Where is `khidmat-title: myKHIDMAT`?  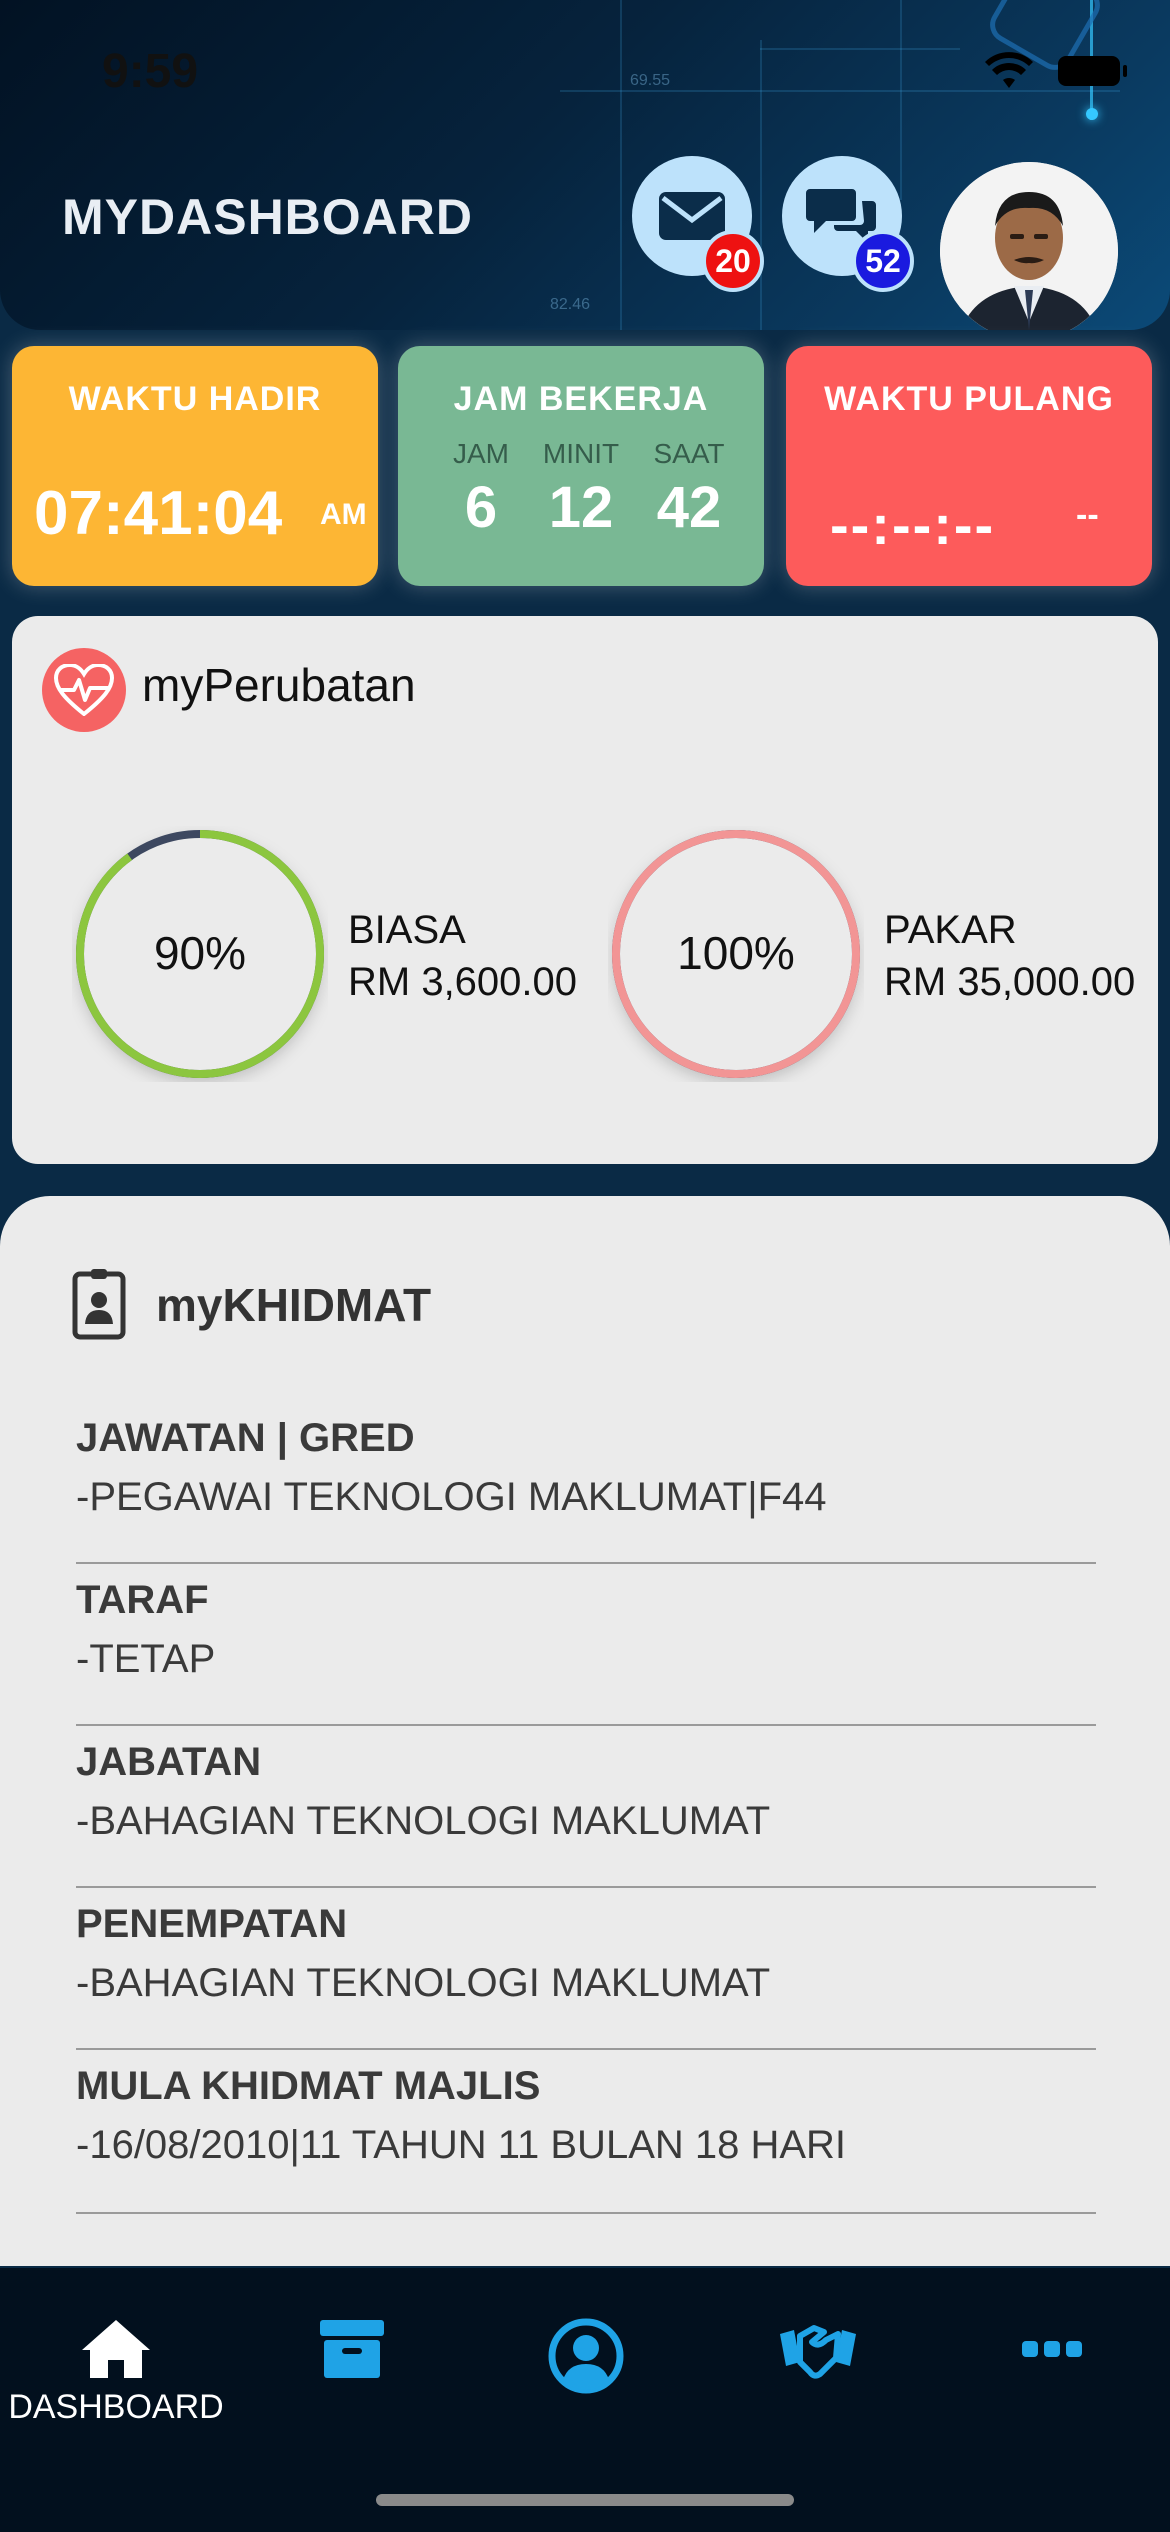 khidmat-title: myKHIDMAT is located at coordinates (294, 1305).